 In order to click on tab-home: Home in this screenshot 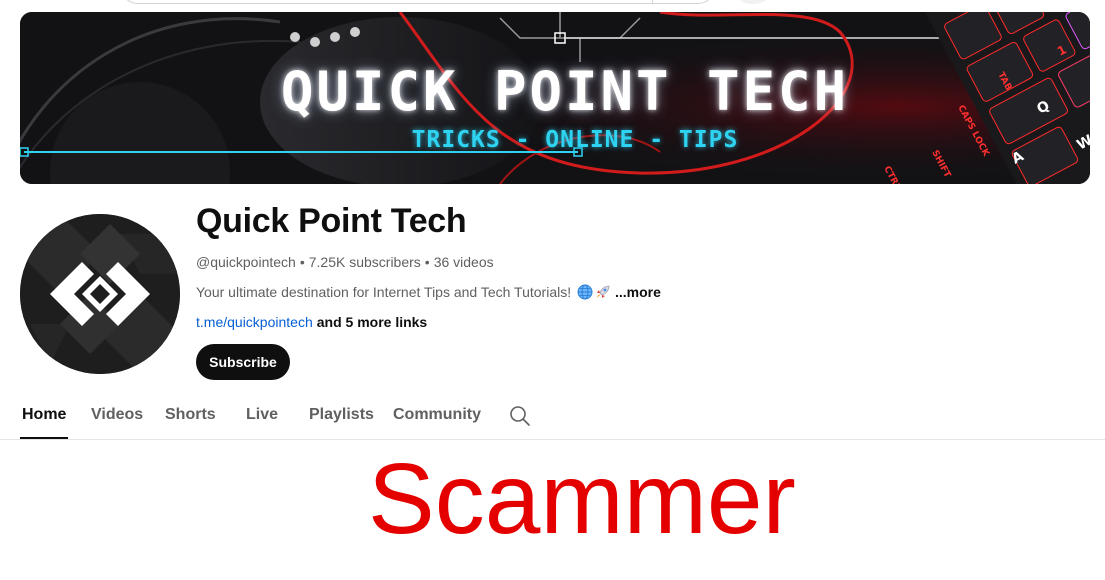, I will do `click(44, 415)`.